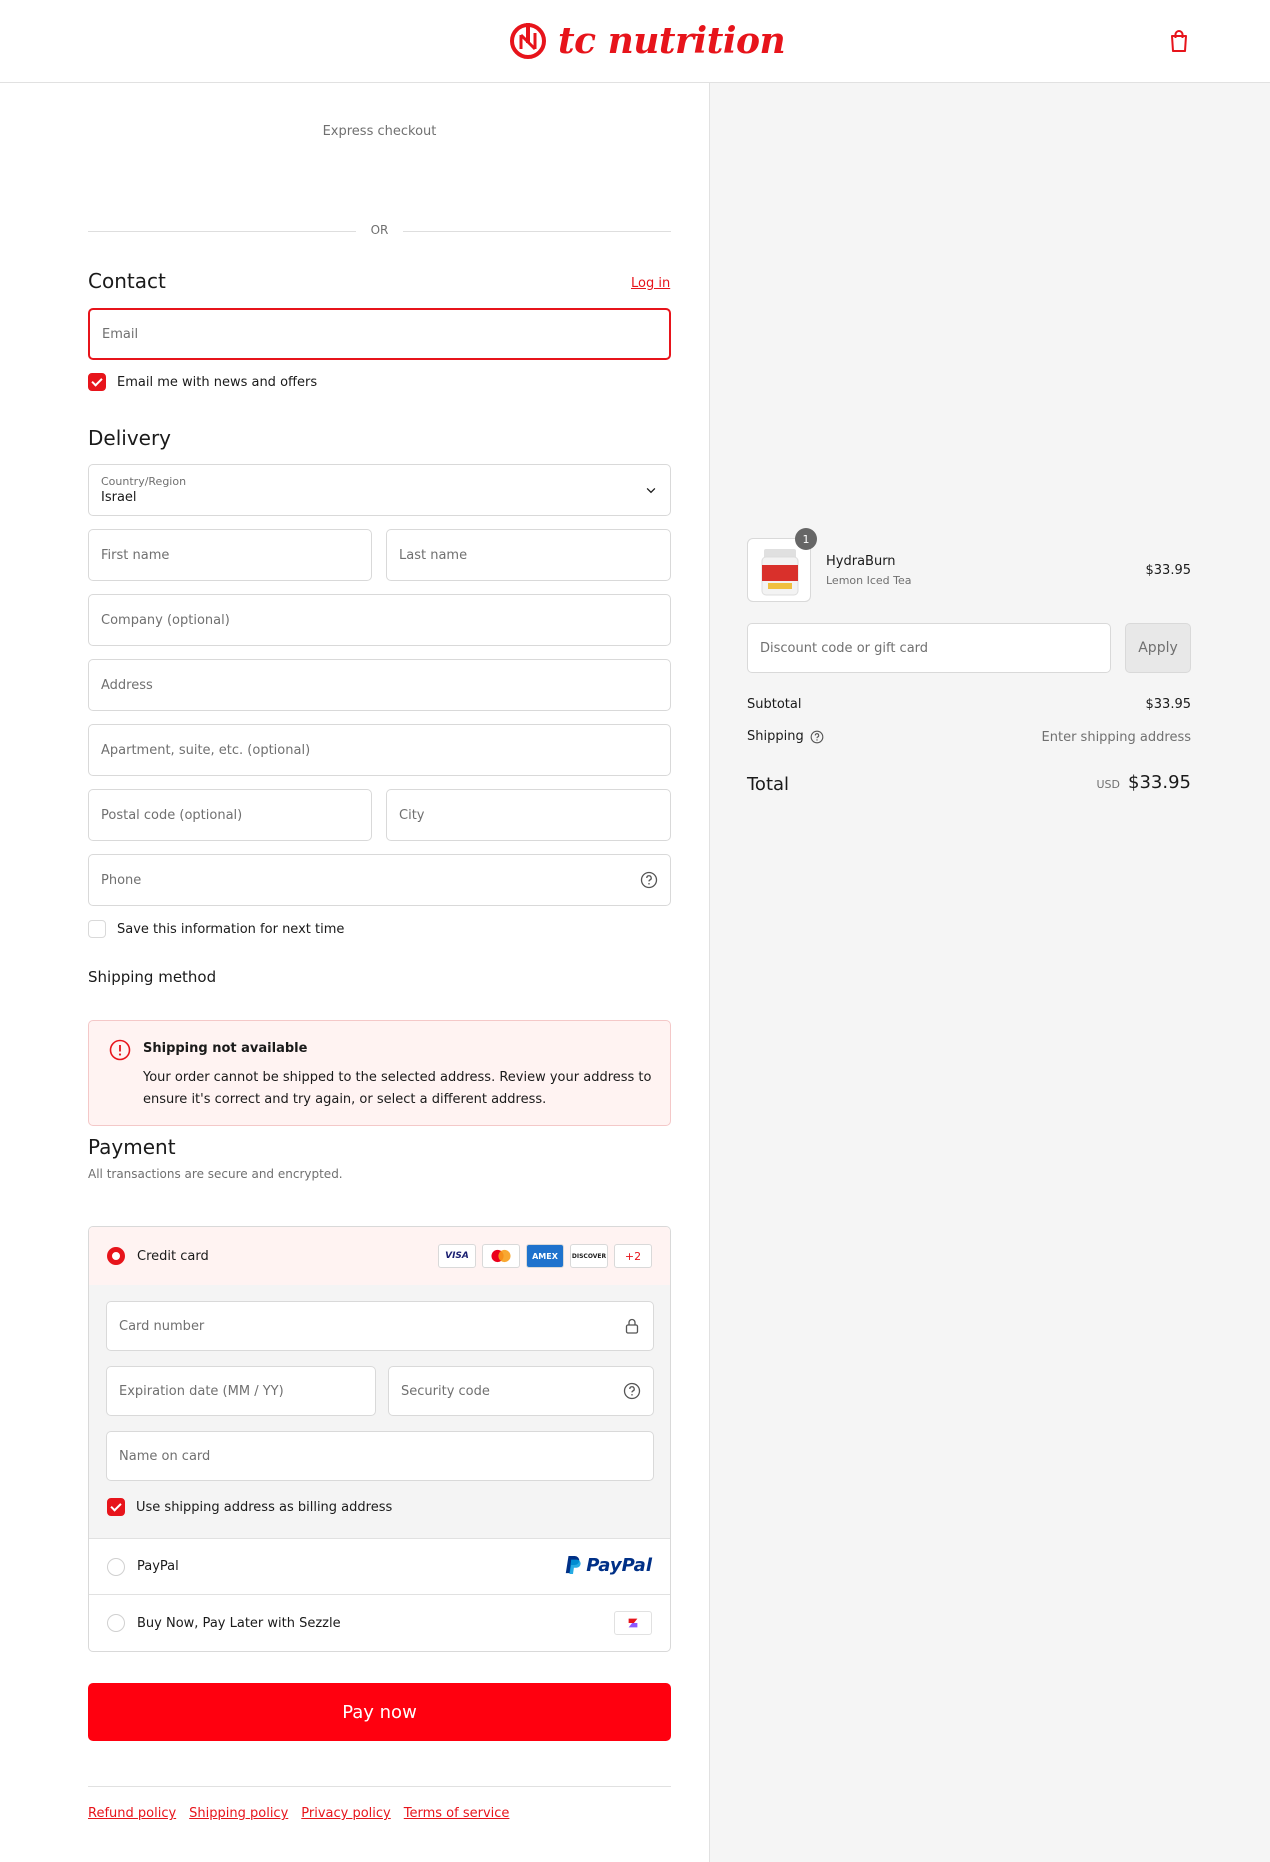 The width and height of the screenshot is (1270, 1862). I want to click on news-checkbox, so click(97, 382).